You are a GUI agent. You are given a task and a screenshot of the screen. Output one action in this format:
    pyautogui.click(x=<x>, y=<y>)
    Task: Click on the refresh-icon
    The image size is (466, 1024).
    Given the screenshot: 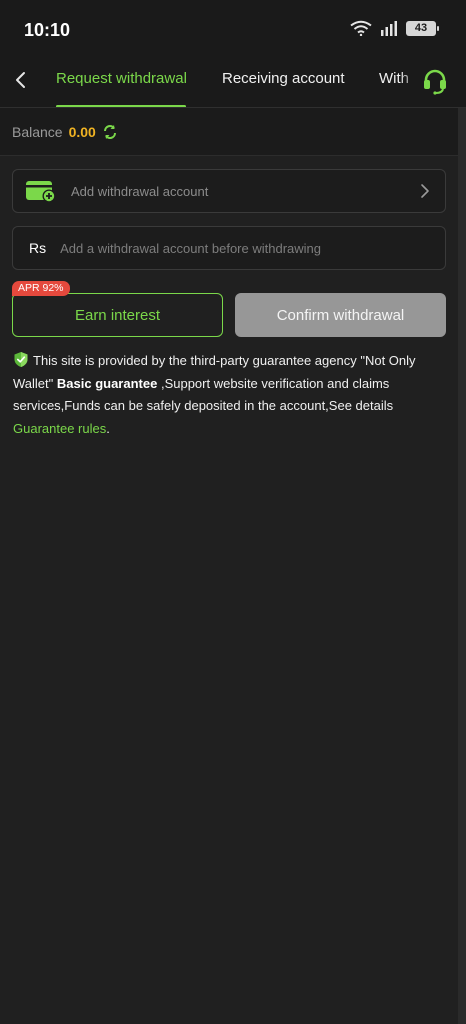 What is the action you would take?
    pyautogui.click(x=110, y=132)
    